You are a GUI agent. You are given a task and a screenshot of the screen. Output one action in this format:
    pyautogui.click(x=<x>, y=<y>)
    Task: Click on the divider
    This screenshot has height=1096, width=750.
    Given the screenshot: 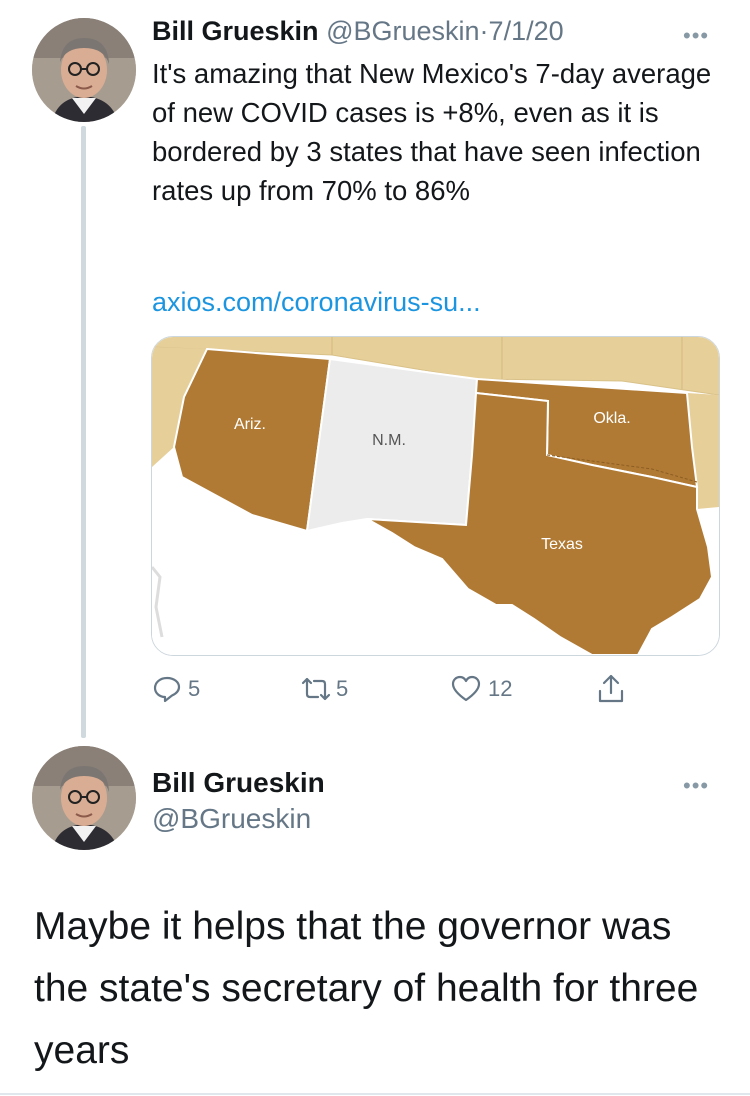 What is the action you would take?
    pyautogui.click(x=375, y=1094)
    